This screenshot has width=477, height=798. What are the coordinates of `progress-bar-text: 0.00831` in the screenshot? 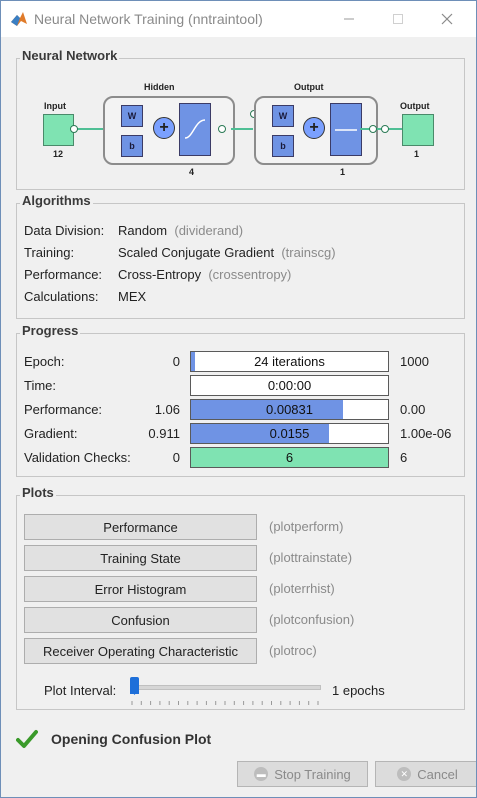 It's located at (289, 409).